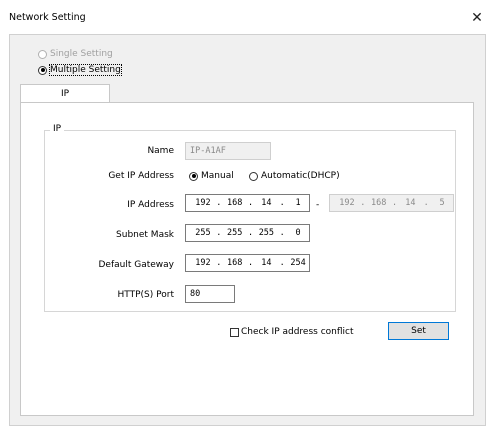  What do you see at coordinates (253, 176) in the screenshot?
I see `dhcp-radio` at bounding box center [253, 176].